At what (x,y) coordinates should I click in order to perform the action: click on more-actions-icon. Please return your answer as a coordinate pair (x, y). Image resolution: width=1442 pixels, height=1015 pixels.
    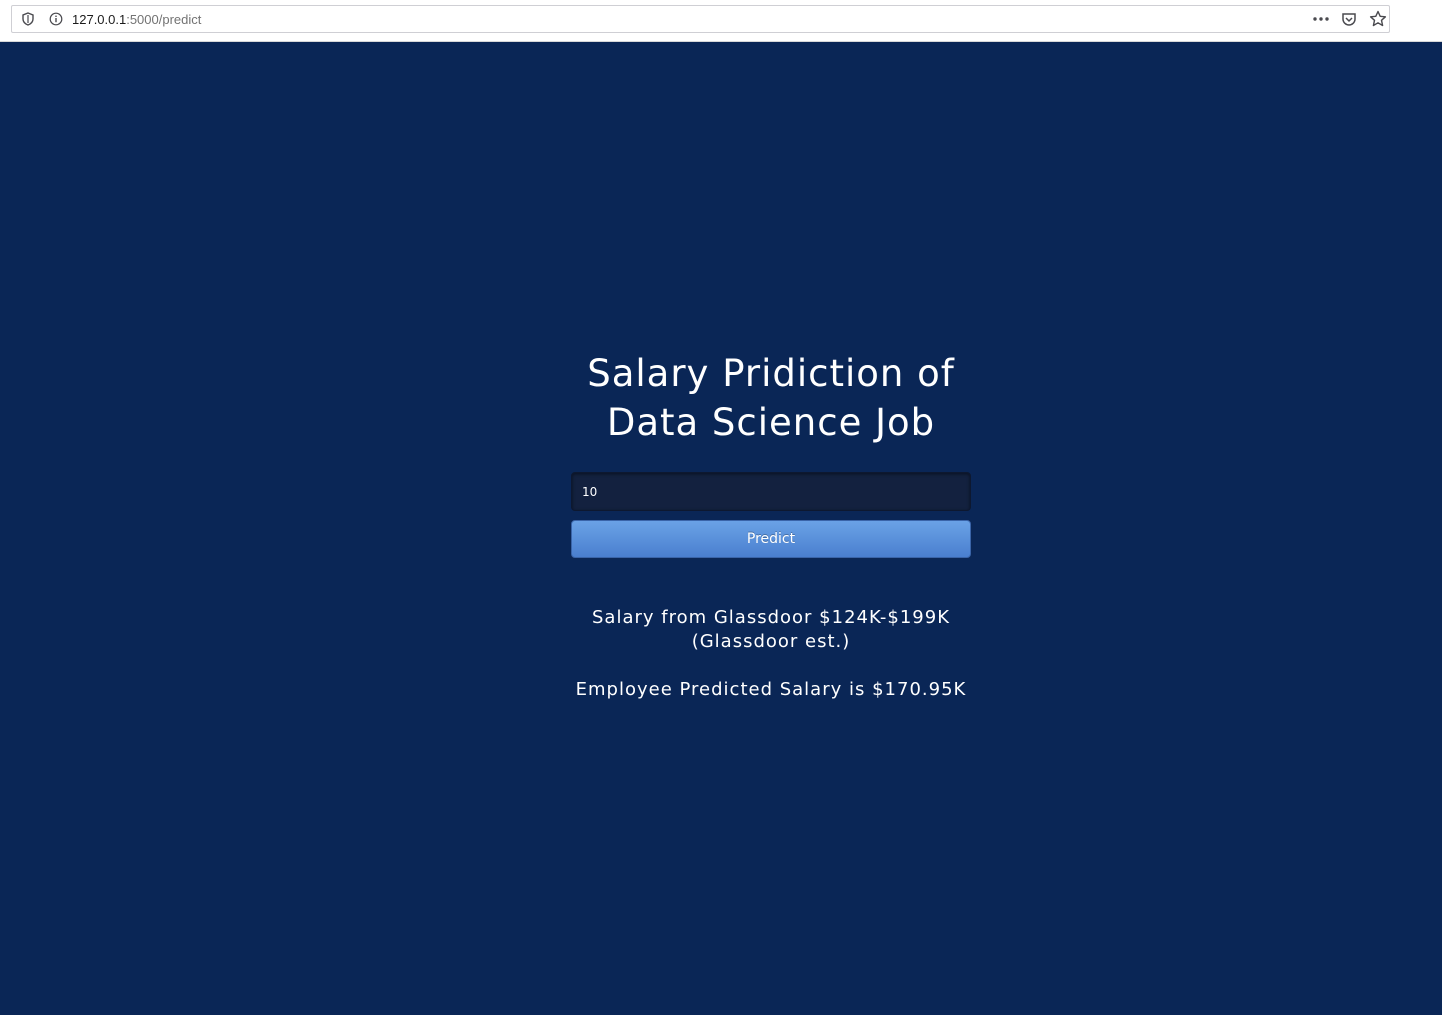
    Looking at the image, I should click on (1321, 19).